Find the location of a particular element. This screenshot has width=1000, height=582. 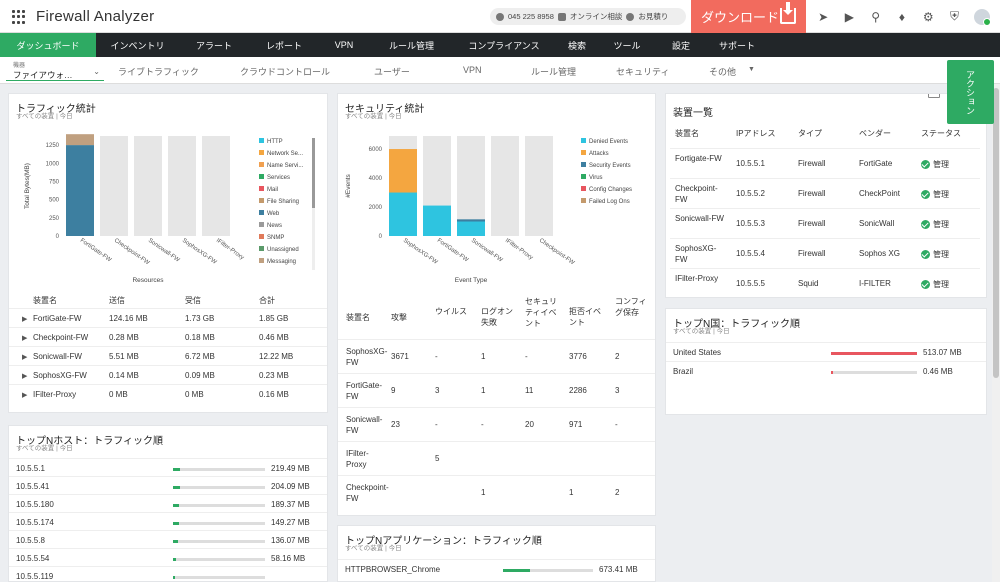

subtab-cloud-control: クラウドコントロール is located at coordinates (285, 71).